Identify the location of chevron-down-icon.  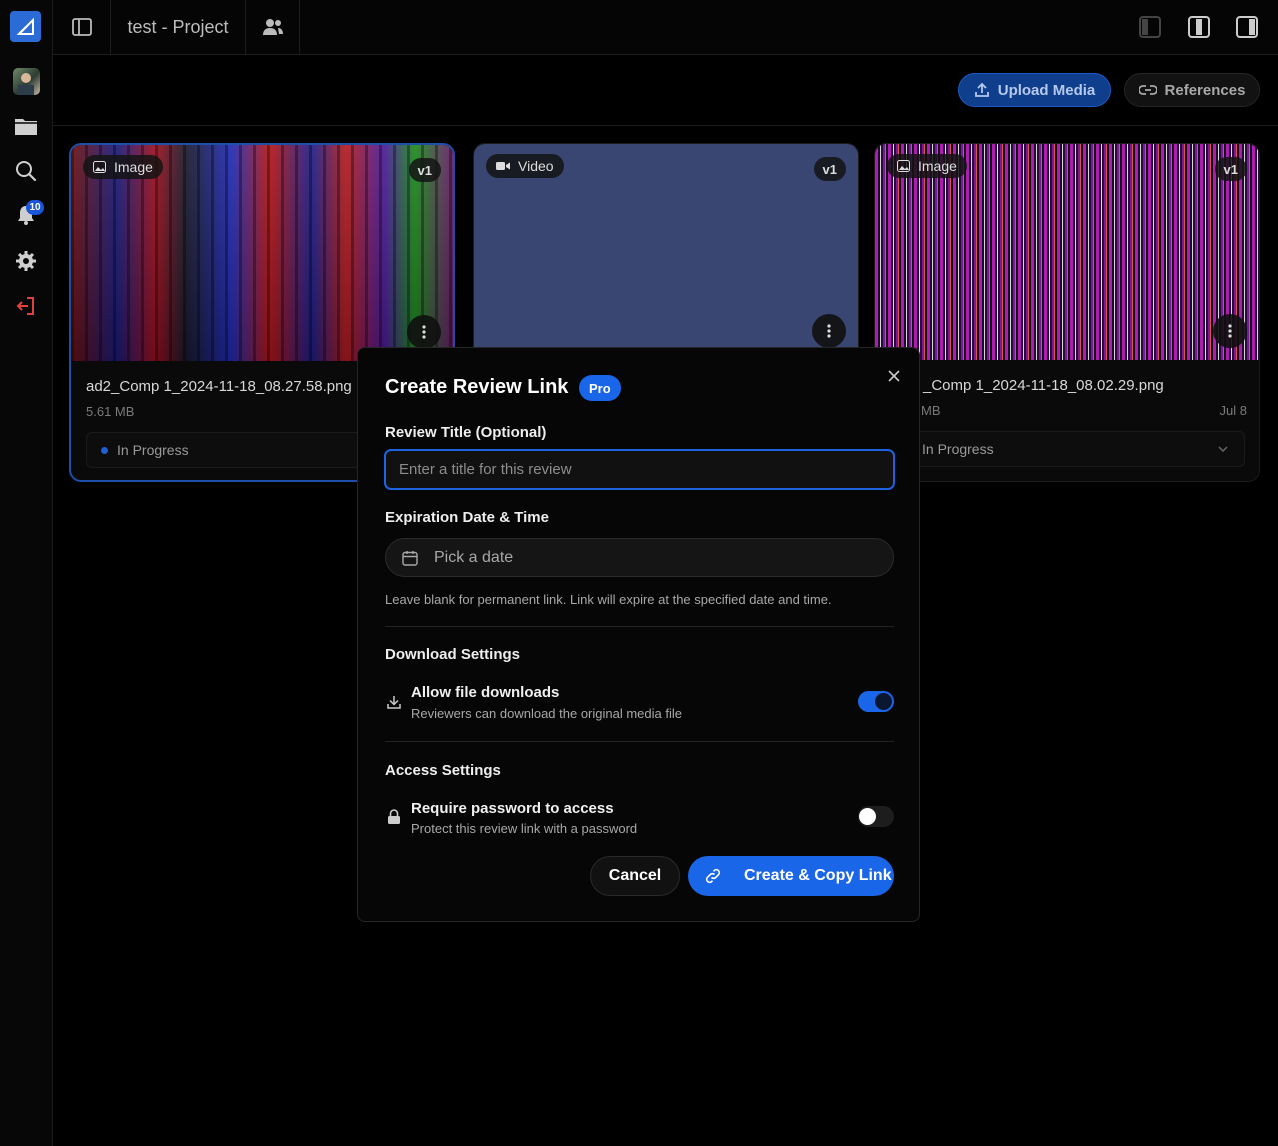
(1223, 449).